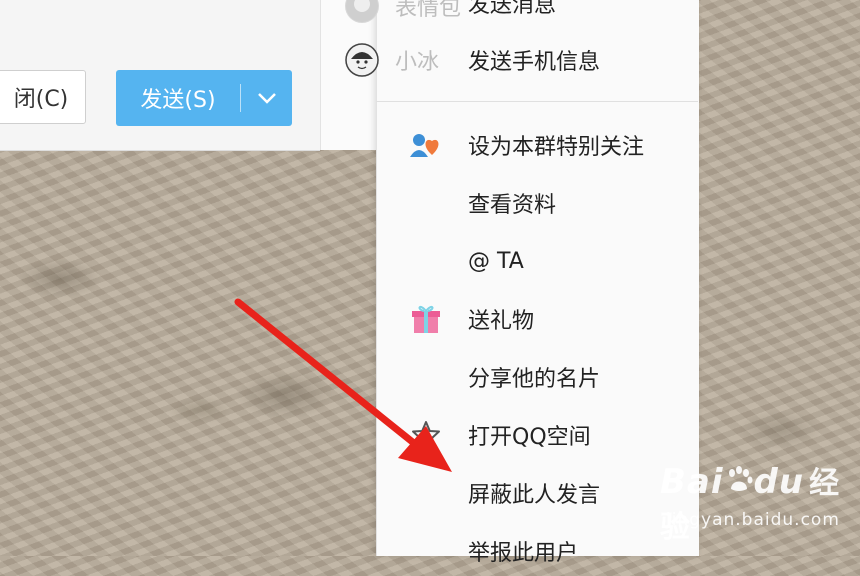 The height and width of the screenshot is (576, 860). I want to click on menu-item-report-user: 举报此用户, so click(537, 551).